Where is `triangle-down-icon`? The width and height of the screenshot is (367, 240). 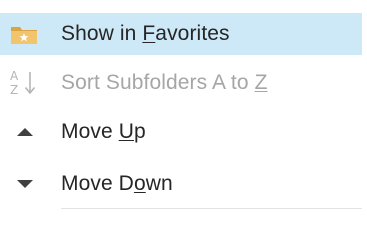 triangle-down-icon is located at coordinates (25, 184).